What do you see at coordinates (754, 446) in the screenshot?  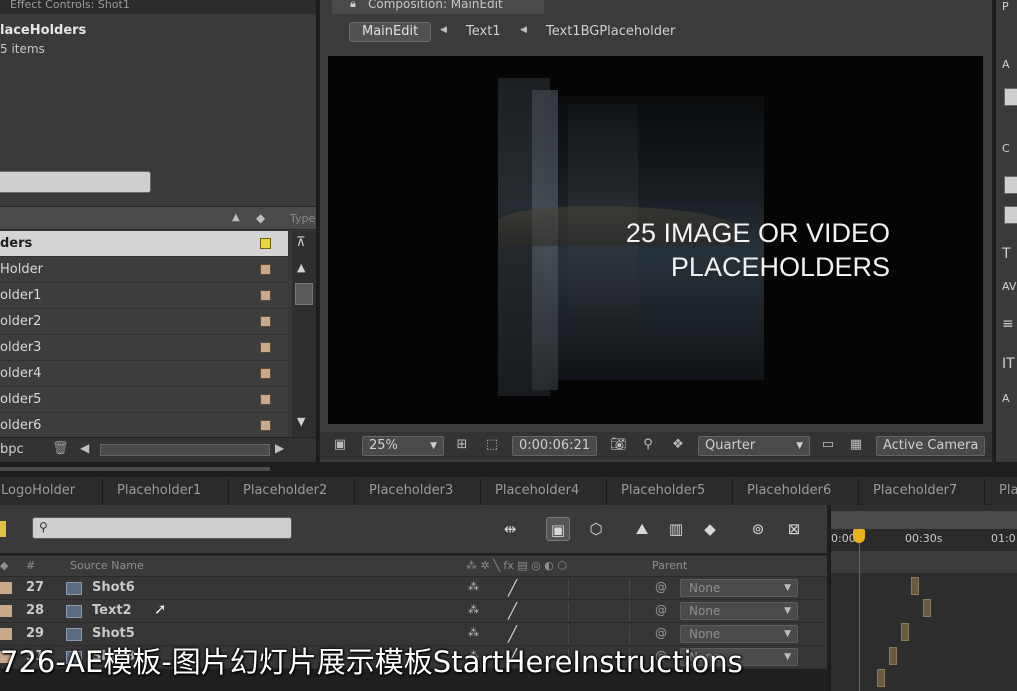 I see `resolution-dropdown: Quarter ▼` at bounding box center [754, 446].